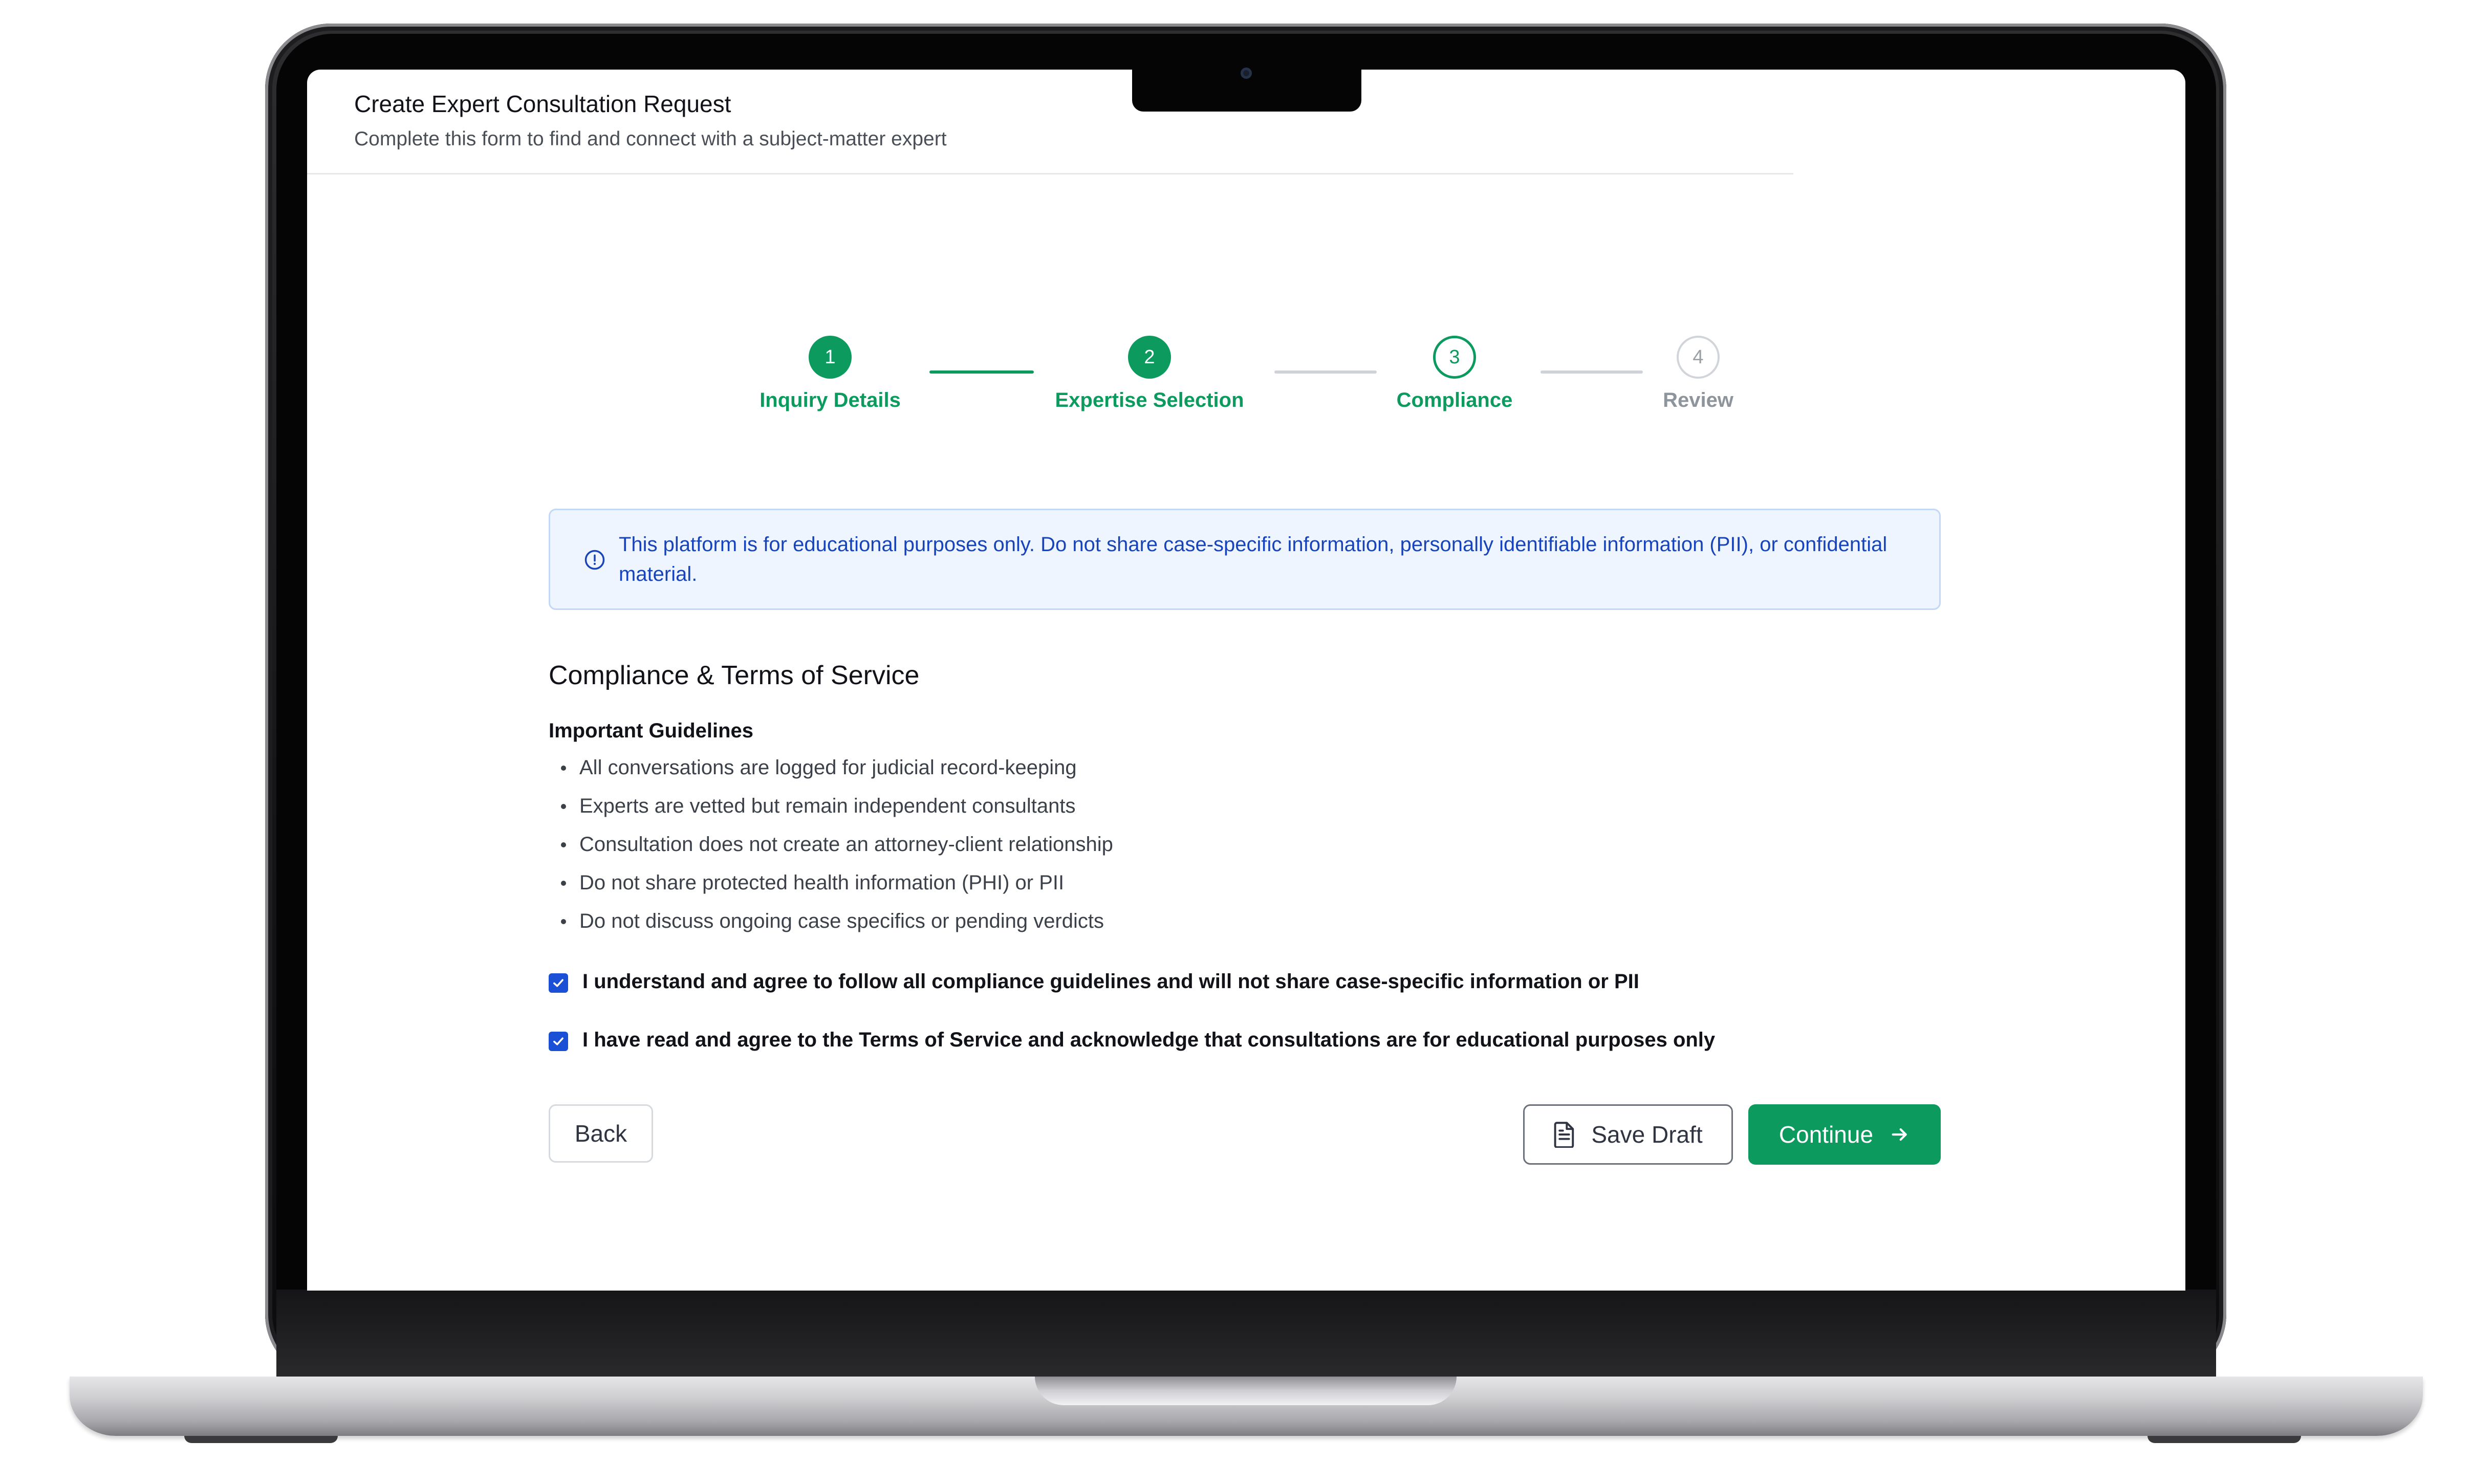 Image resolution: width=2473 pixels, height=1484 pixels. I want to click on step-1-indicator: 1, so click(830, 357).